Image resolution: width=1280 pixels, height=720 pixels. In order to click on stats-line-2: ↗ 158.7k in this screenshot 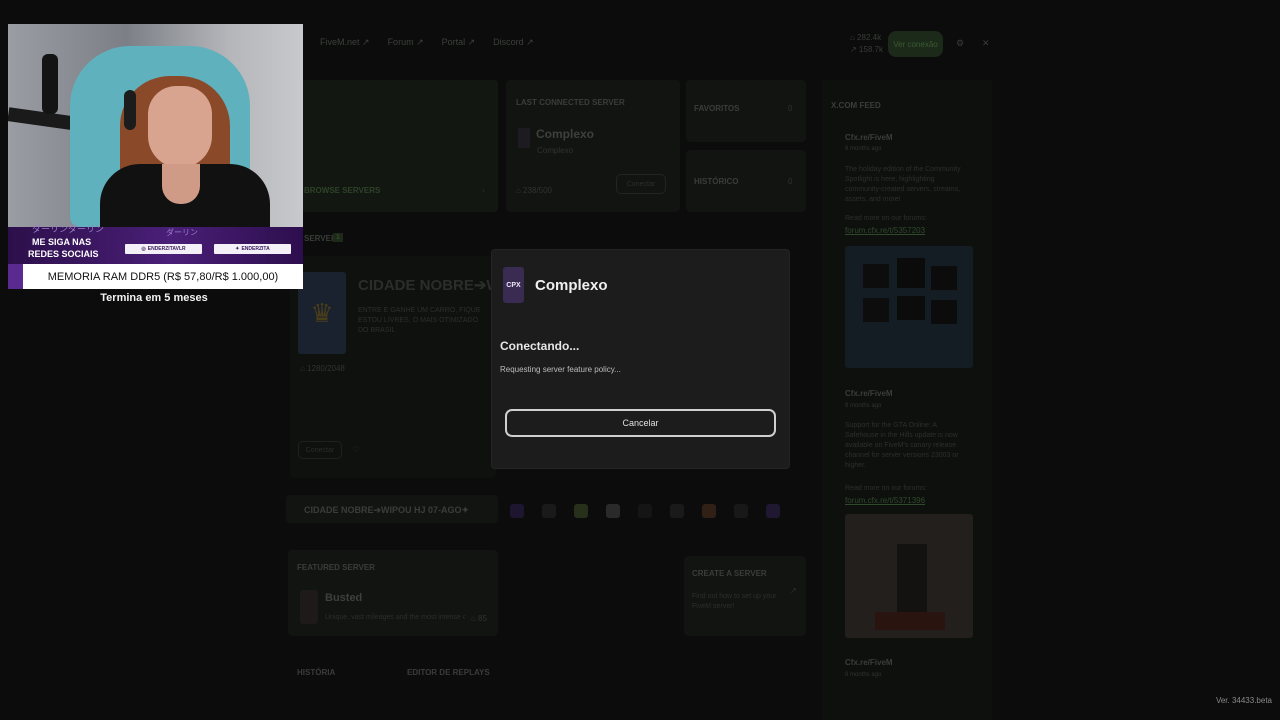, I will do `click(866, 49)`.